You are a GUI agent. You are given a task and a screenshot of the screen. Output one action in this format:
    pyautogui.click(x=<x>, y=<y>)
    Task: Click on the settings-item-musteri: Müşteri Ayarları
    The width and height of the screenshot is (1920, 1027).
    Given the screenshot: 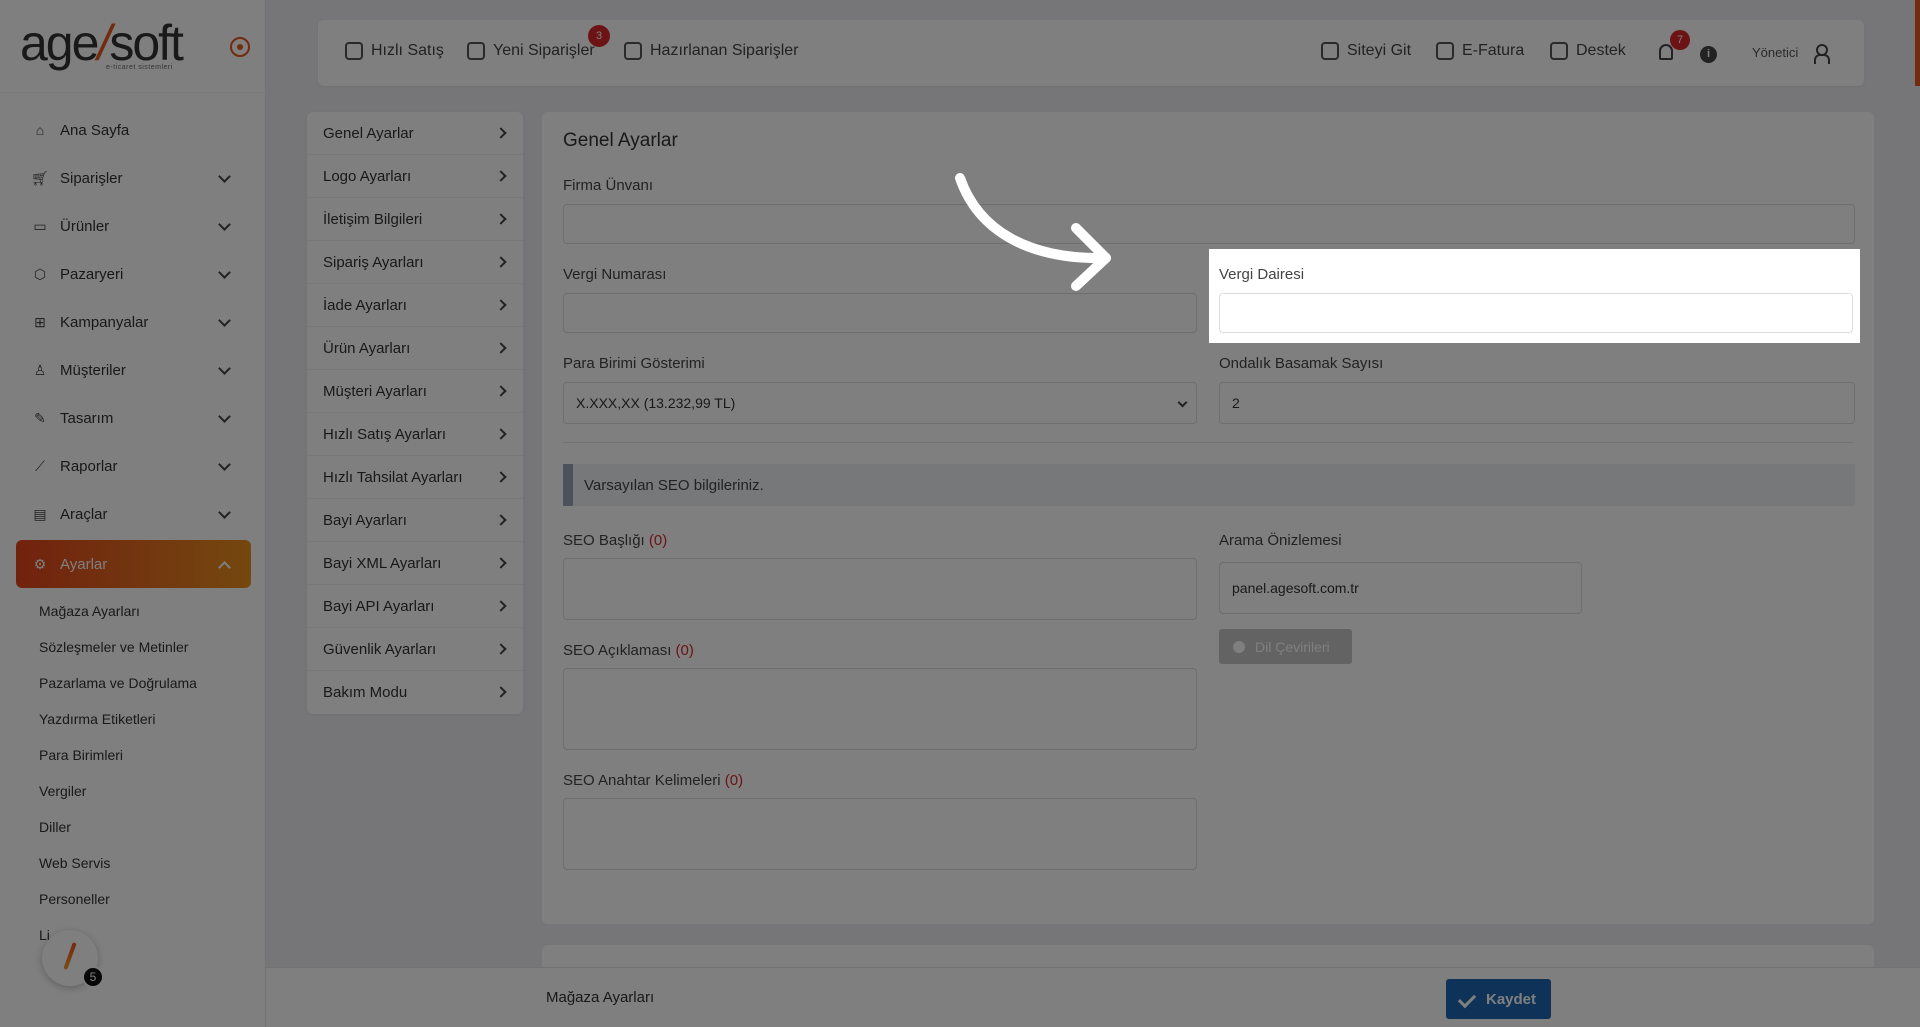 What is the action you would take?
    pyautogui.click(x=415, y=391)
    